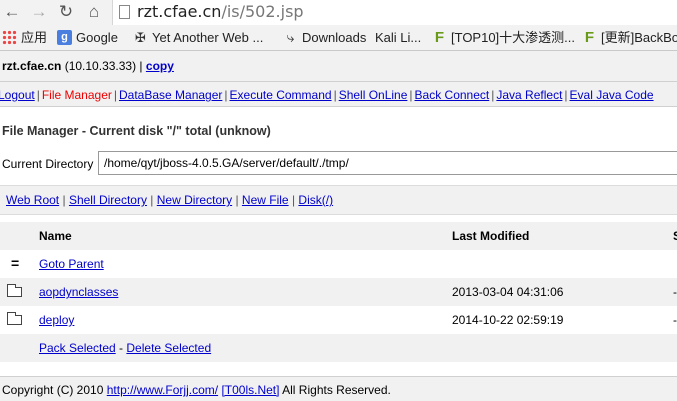 The image size is (677, 401). Describe the element at coordinates (281, 95) in the screenshot. I see `menu-execute-command: Execute Command` at that location.